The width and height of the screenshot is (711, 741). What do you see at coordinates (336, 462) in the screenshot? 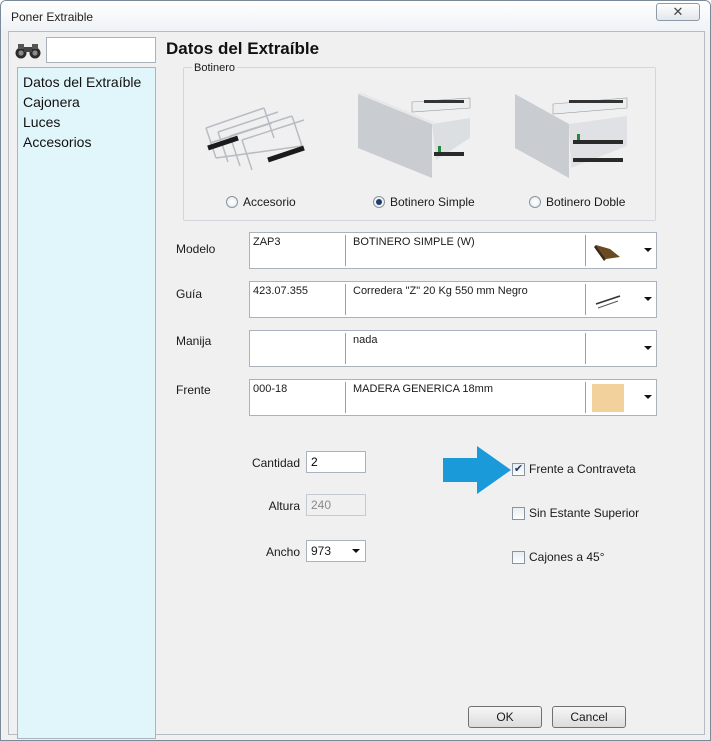
I see `cantidad-input` at bounding box center [336, 462].